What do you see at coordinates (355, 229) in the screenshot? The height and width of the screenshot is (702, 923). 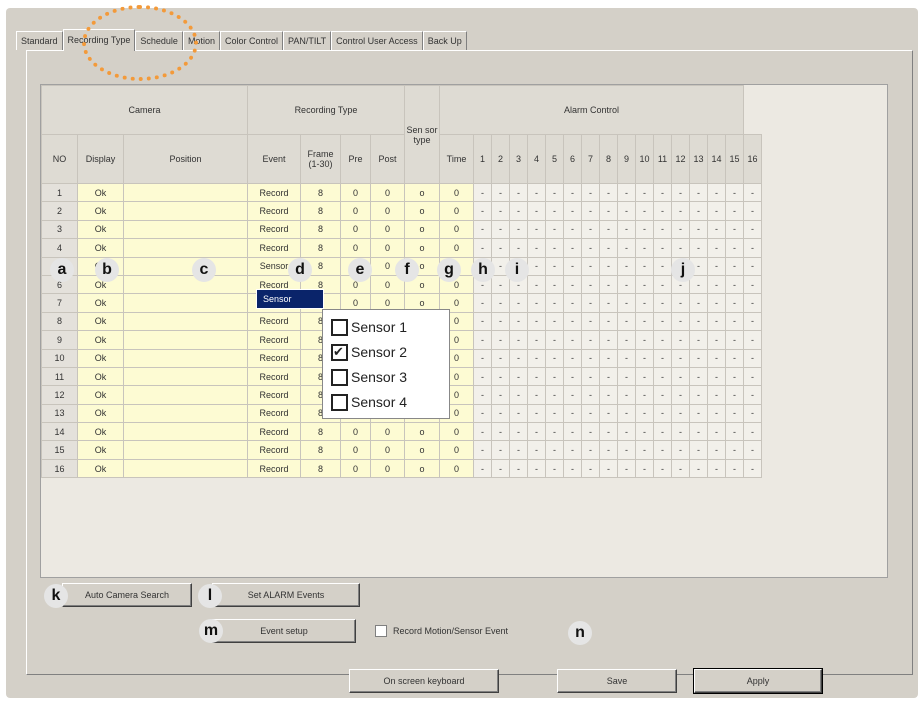 I see `pre-cell: 0` at bounding box center [355, 229].